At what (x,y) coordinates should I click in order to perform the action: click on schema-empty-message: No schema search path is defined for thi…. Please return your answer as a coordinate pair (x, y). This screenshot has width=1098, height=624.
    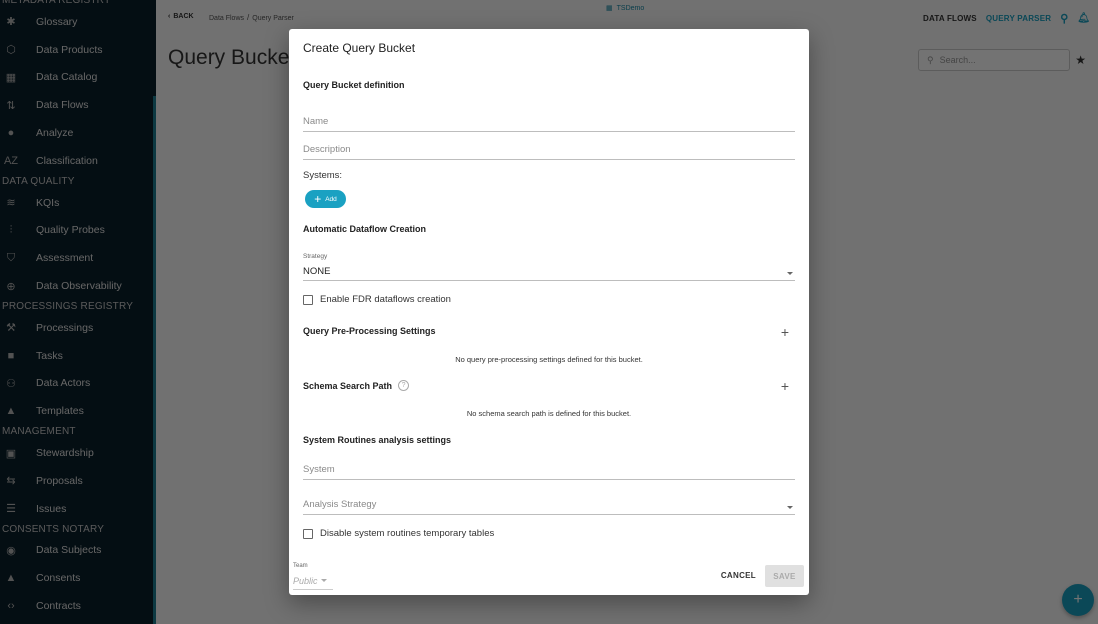
    Looking at the image, I should click on (549, 413).